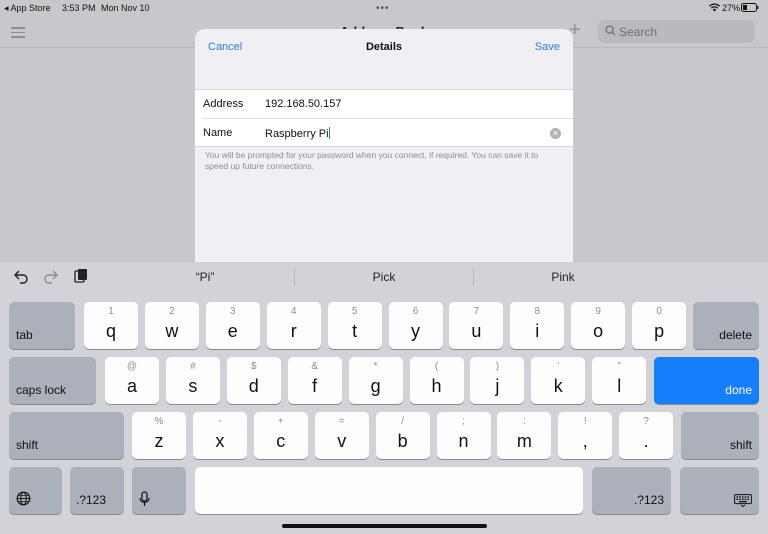 This screenshot has width=768, height=534. I want to click on key-z: % z, so click(159, 435).